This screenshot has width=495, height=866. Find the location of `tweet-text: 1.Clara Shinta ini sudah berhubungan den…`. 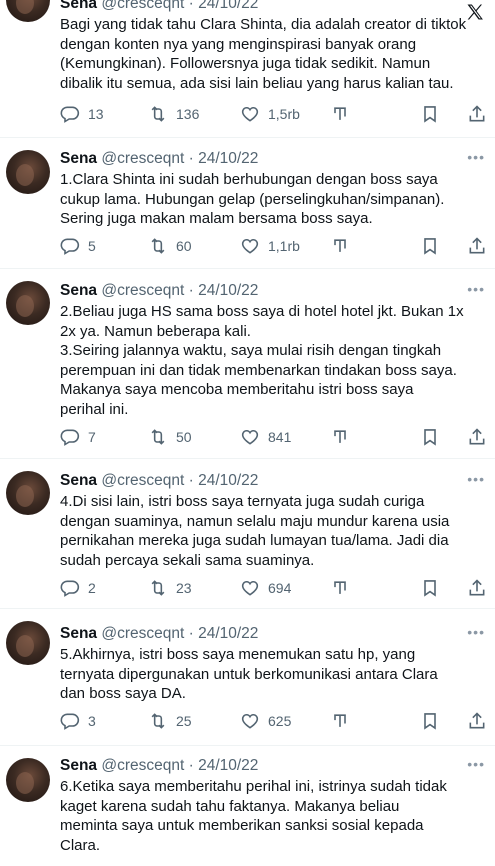

tweet-text: 1.Clara Shinta ini sudah berhubungan den… is located at coordinates (252, 199).